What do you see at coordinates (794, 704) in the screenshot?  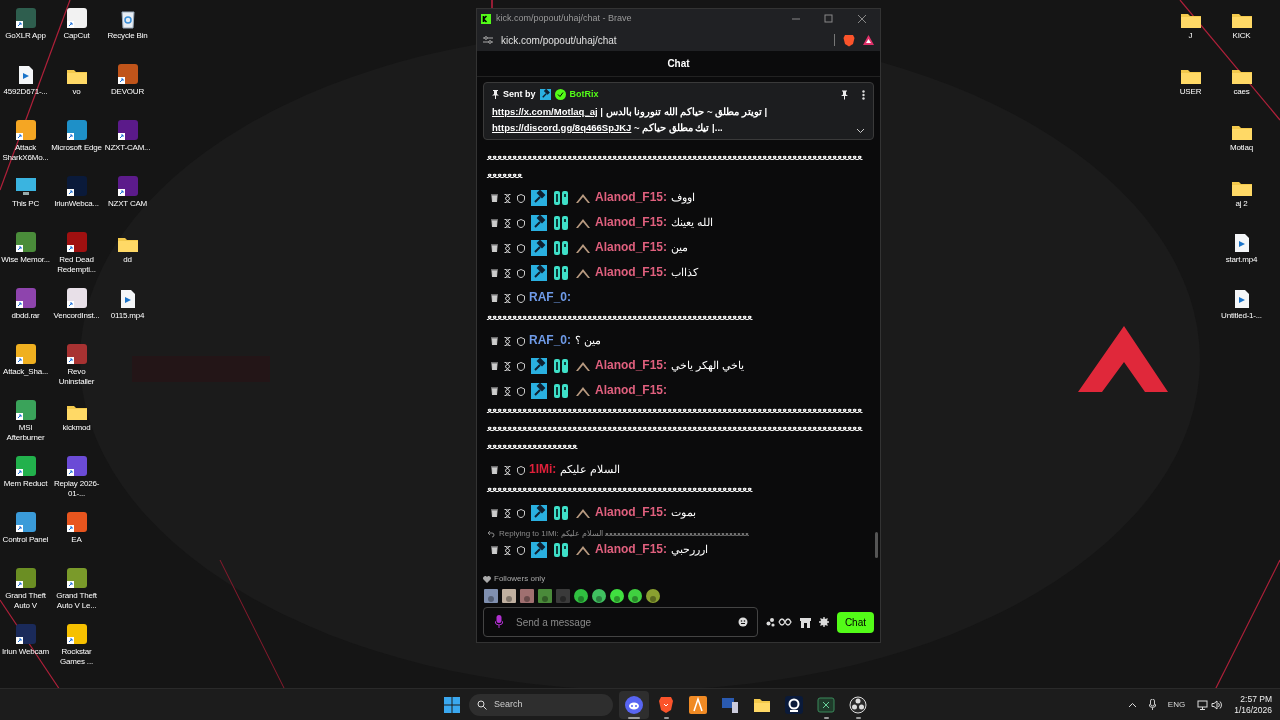 I see `webcam-icon` at bounding box center [794, 704].